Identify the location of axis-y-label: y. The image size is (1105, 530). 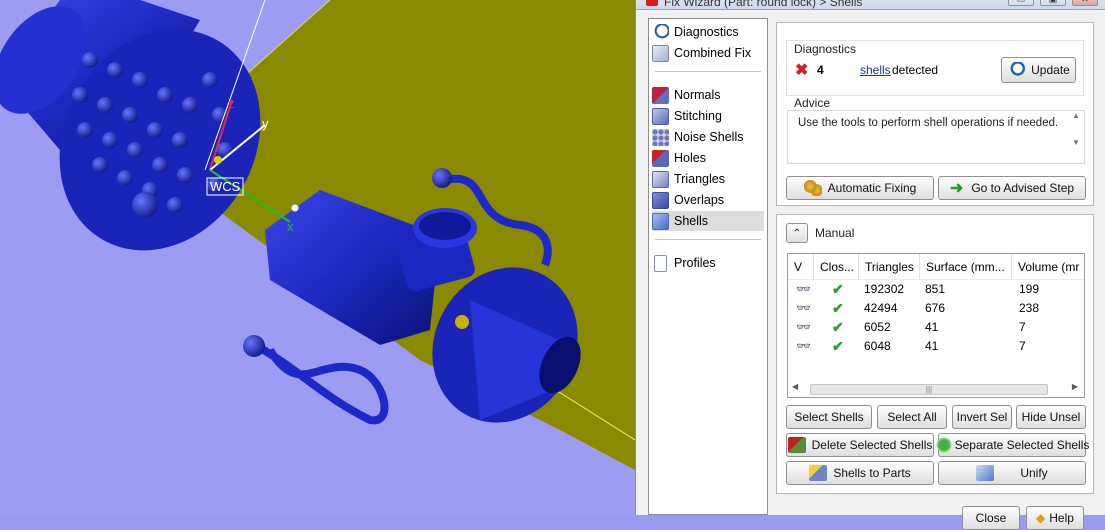
(265, 123).